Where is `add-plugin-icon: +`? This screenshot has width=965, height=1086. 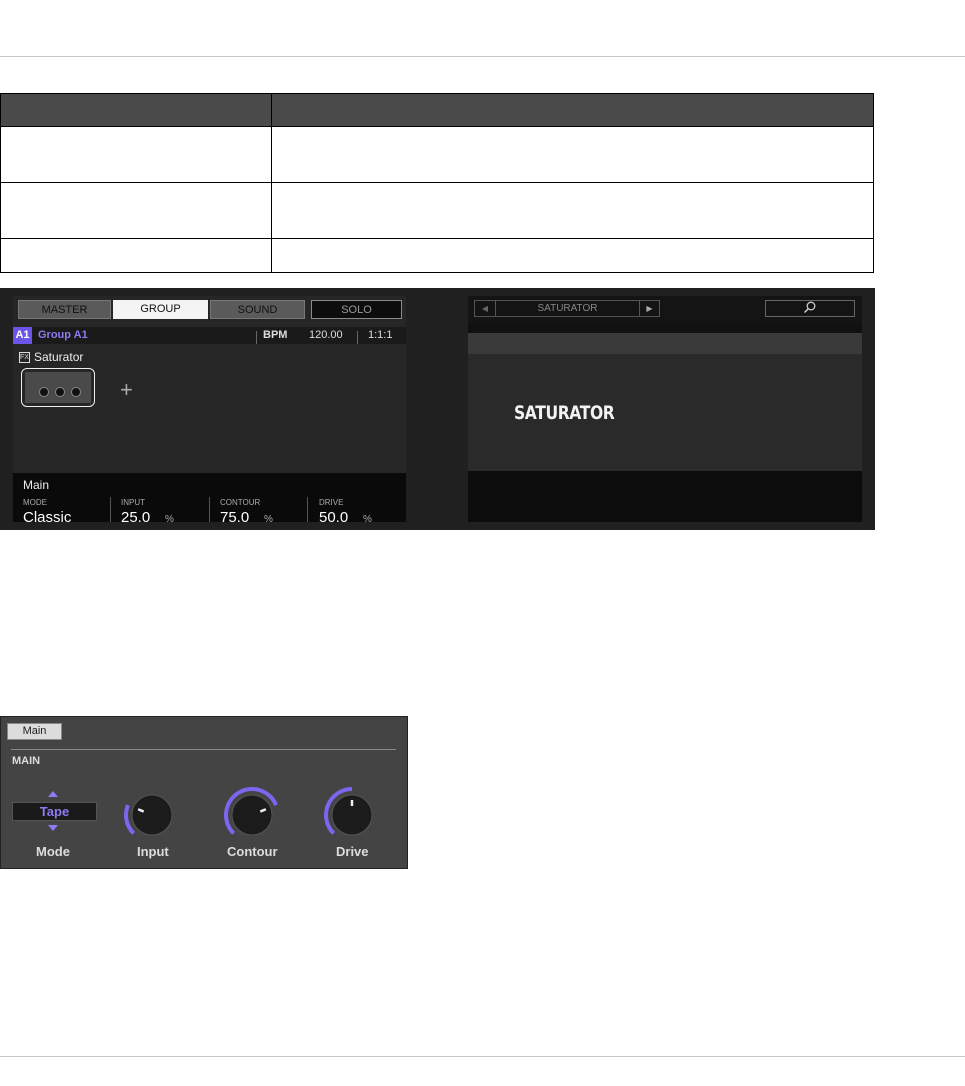 add-plugin-icon: + is located at coordinates (126, 390).